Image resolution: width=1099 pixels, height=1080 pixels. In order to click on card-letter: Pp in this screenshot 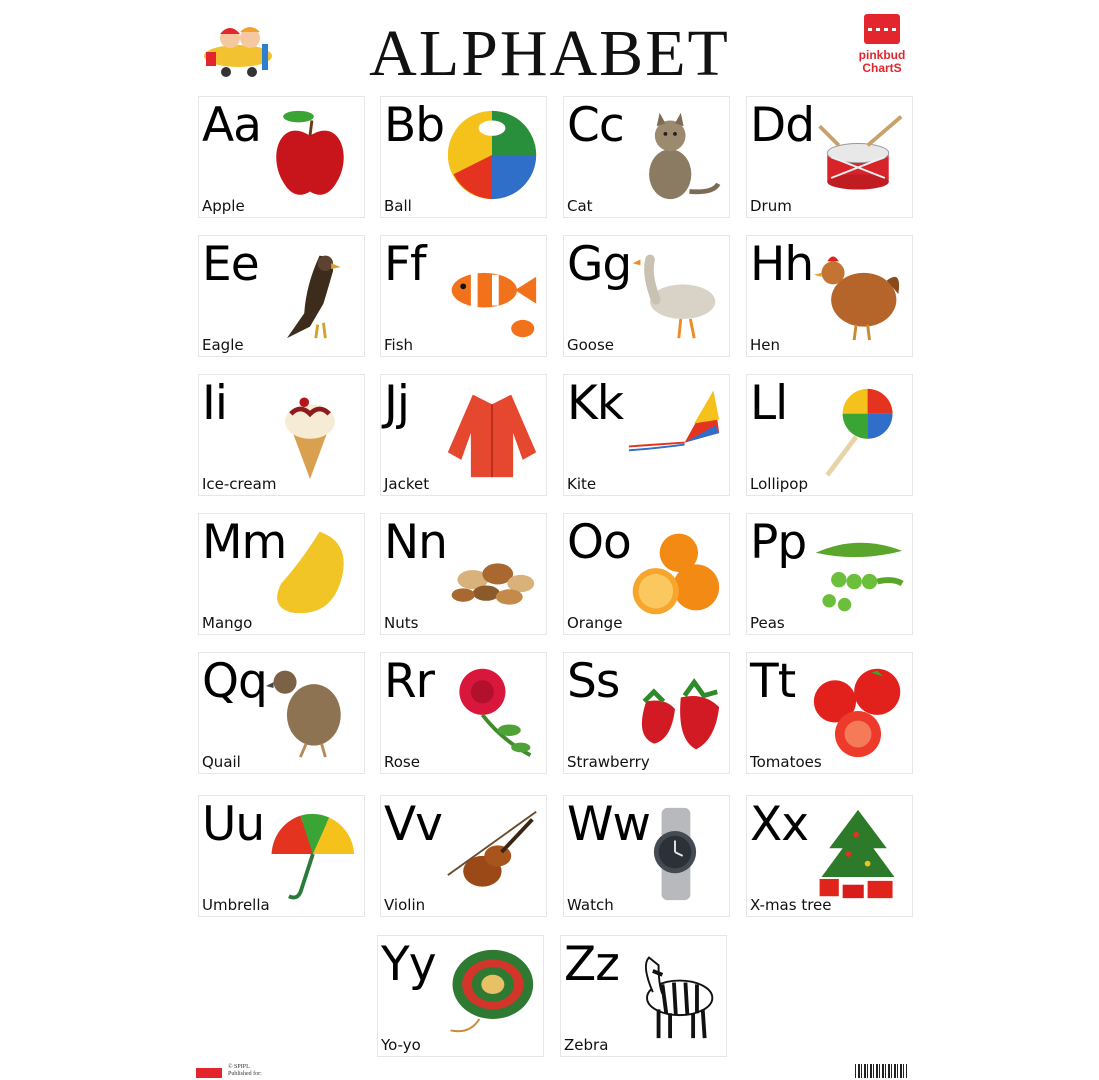, I will do `click(778, 542)`.